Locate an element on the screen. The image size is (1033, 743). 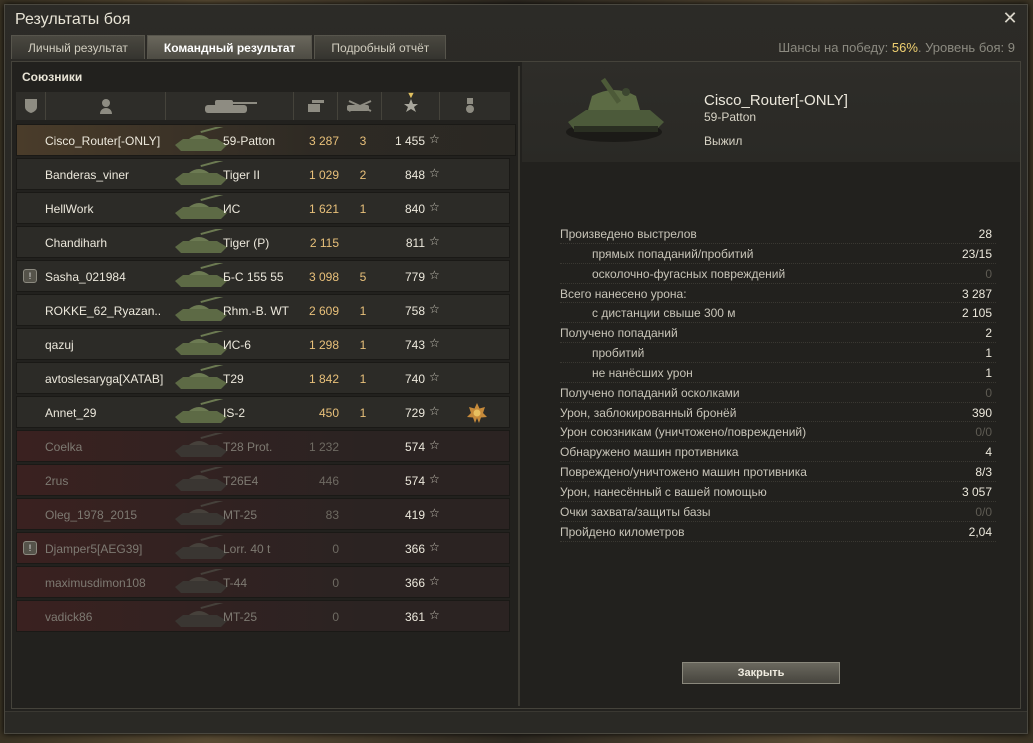
player-row: ! Djamper5[AEG39] Lorr. 40 t 0 366 ☆ is located at coordinates (263, 548).